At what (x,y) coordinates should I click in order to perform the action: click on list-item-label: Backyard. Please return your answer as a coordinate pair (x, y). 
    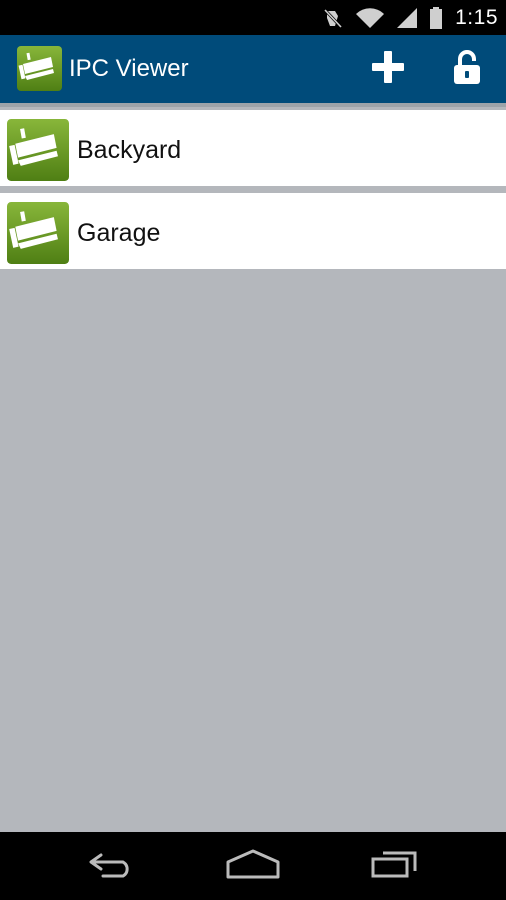
    Looking at the image, I should click on (129, 150).